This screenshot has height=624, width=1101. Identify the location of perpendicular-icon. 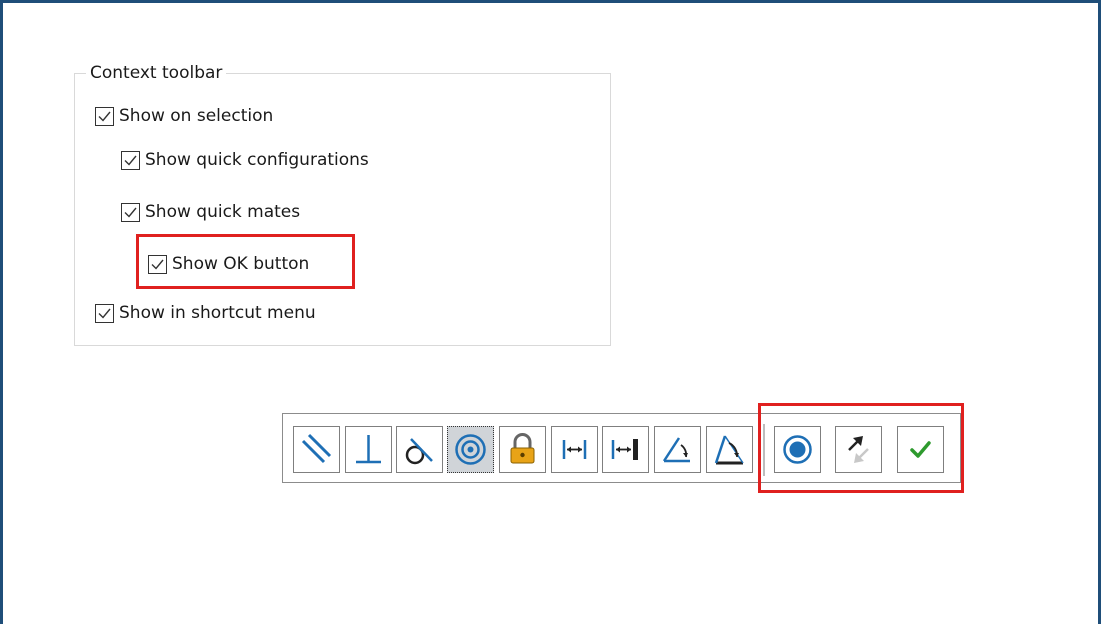
(368, 449).